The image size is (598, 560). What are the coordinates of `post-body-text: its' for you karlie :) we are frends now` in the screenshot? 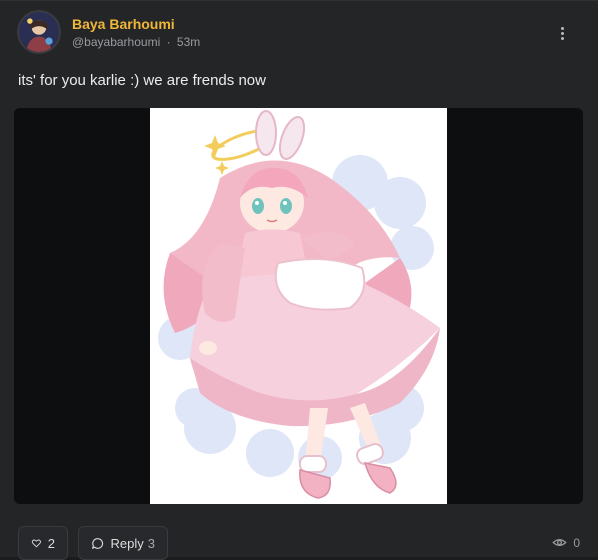 It's located at (142, 80).